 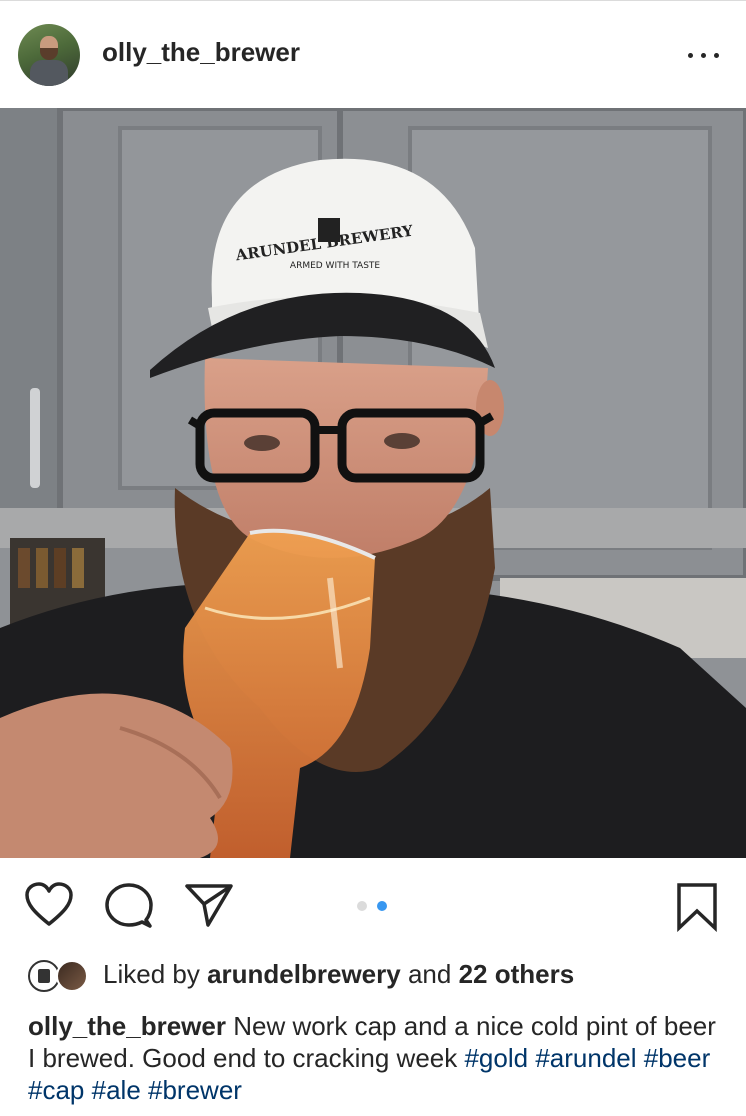 What do you see at coordinates (209, 905) in the screenshot?
I see `paper-plane-icon` at bounding box center [209, 905].